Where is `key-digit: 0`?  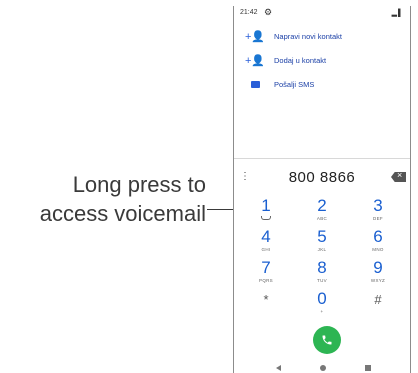
key-digit: 0 is located at coordinates (322, 298).